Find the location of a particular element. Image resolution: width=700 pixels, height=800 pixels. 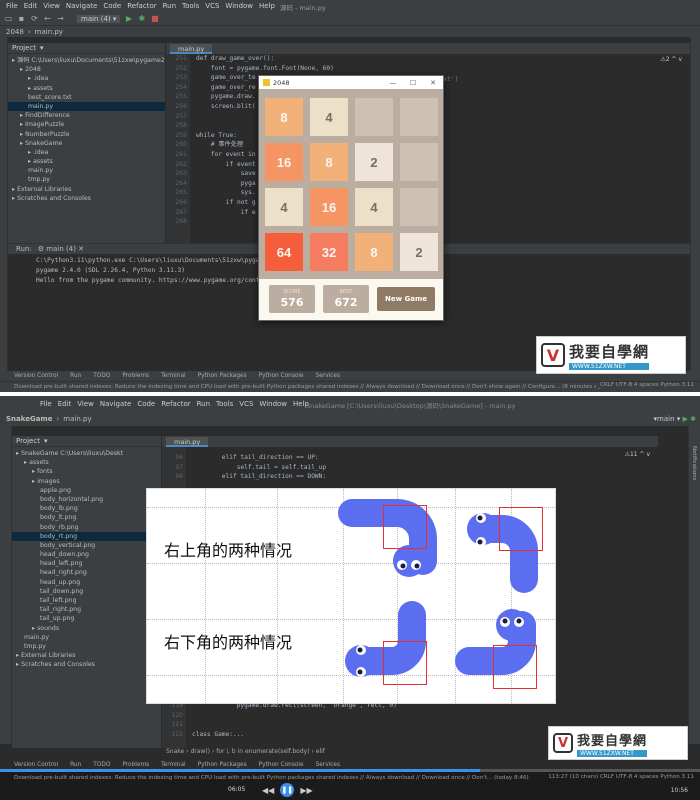

tree-item: ▸ 2048 is located at coordinates (86, 69).